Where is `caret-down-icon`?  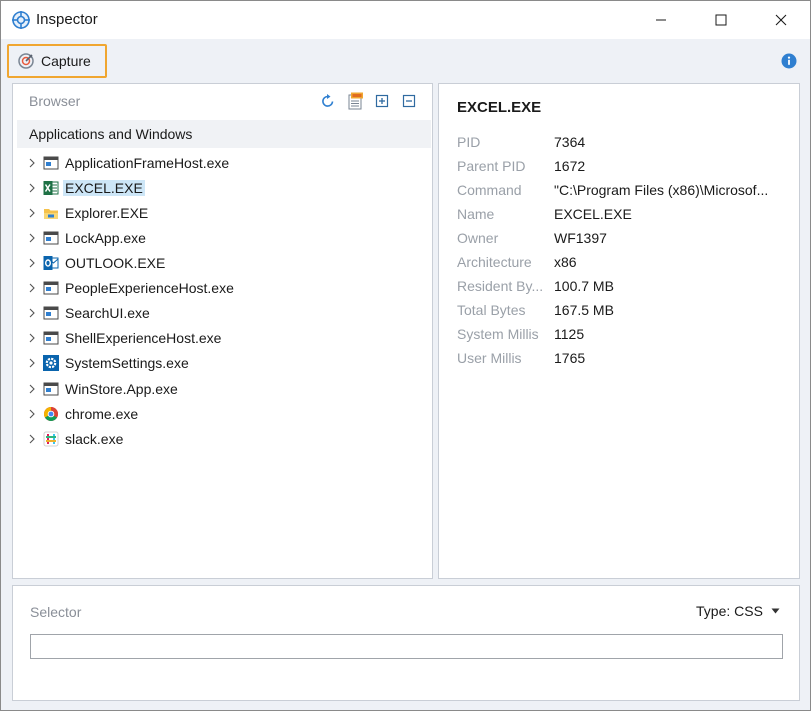 caret-down-icon is located at coordinates (775, 611).